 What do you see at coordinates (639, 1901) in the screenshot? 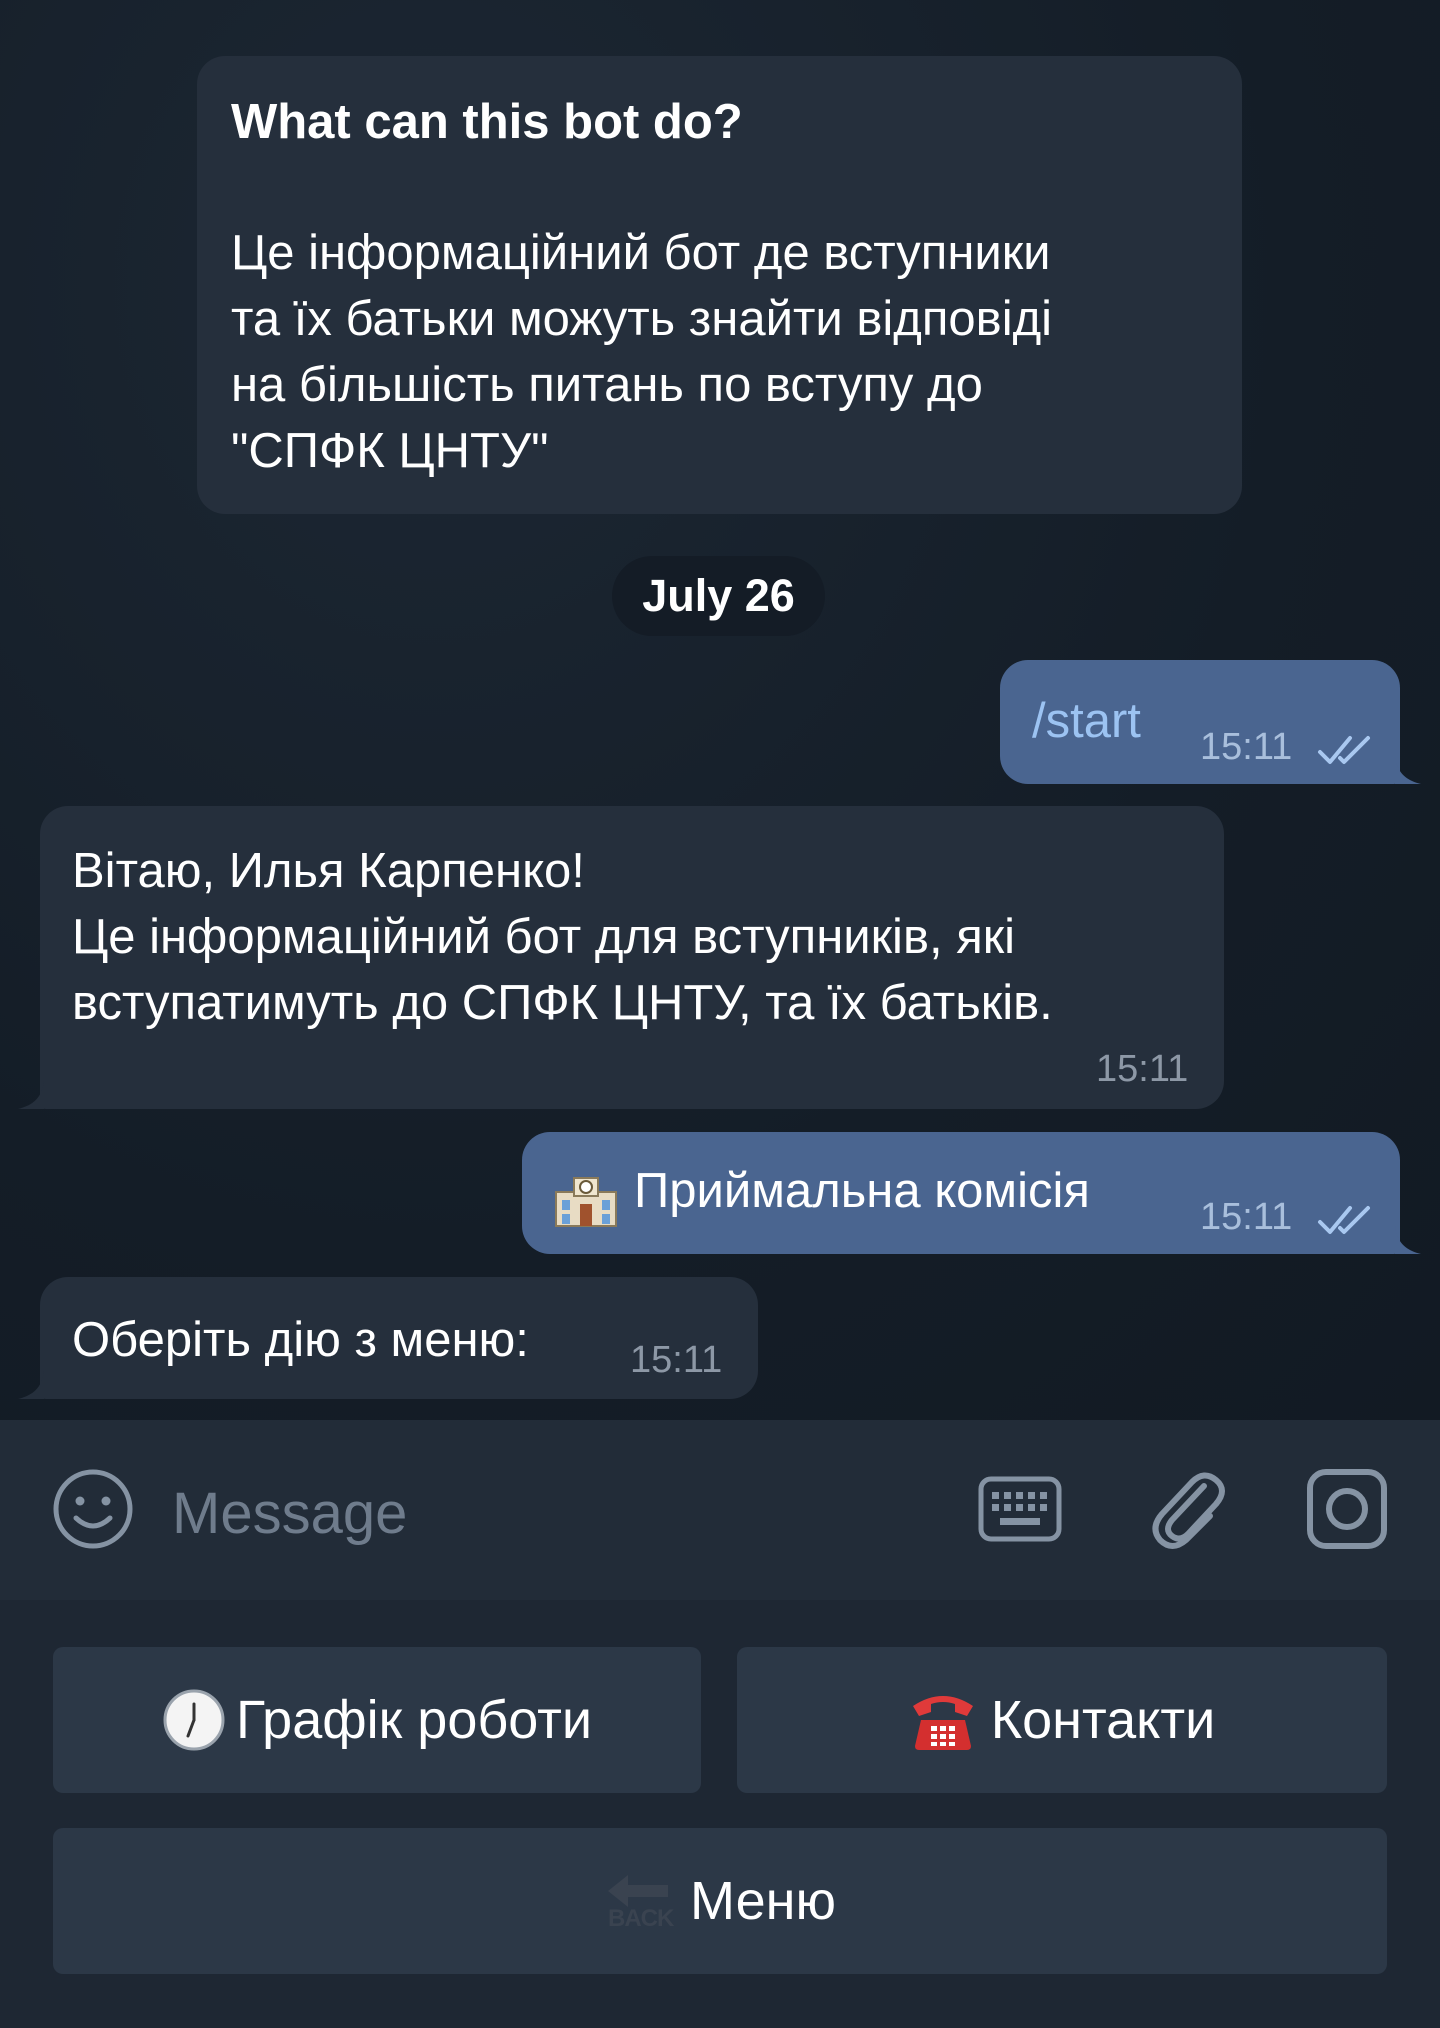
I see `back-arrow-icon: BACK` at bounding box center [639, 1901].